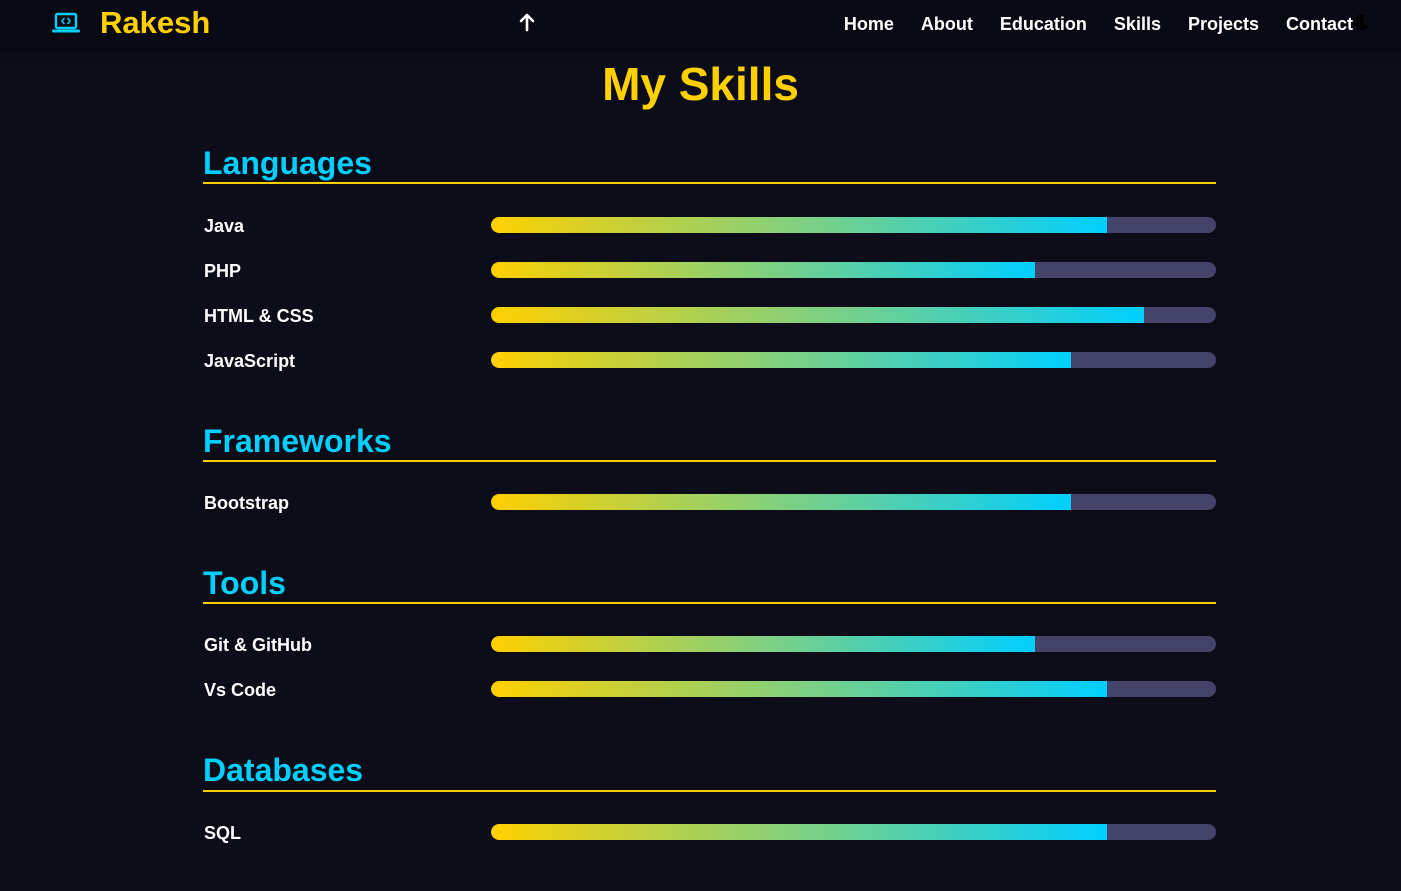 Image resolution: width=1401 pixels, height=891 pixels. What do you see at coordinates (259, 316) in the screenshot?
I see `skill-name: HTML & CSS` at bounding box center [259, 316].